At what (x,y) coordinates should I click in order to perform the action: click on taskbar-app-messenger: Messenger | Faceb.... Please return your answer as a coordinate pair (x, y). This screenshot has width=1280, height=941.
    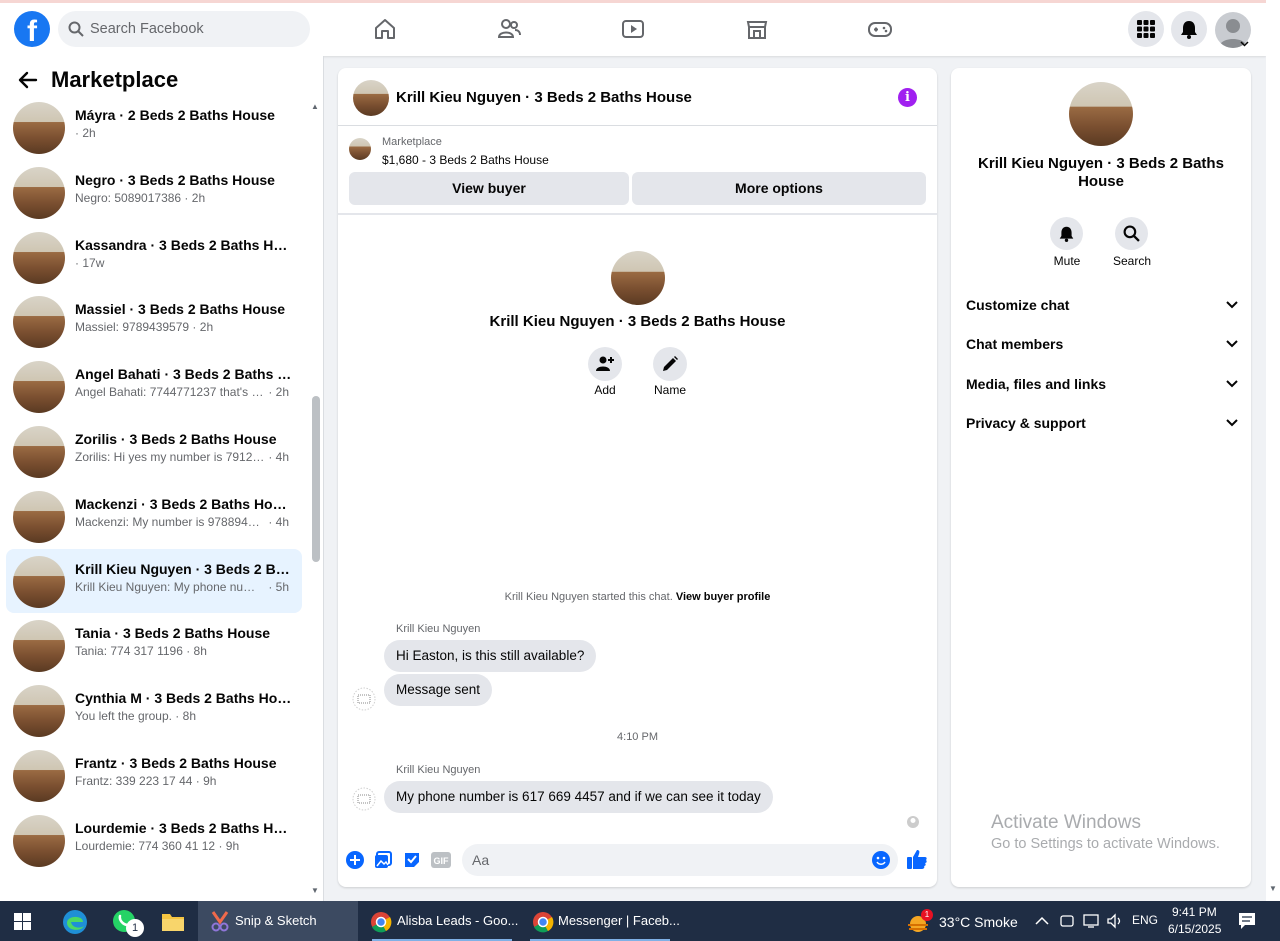
    Looking at the image, I should click on (602, 921).